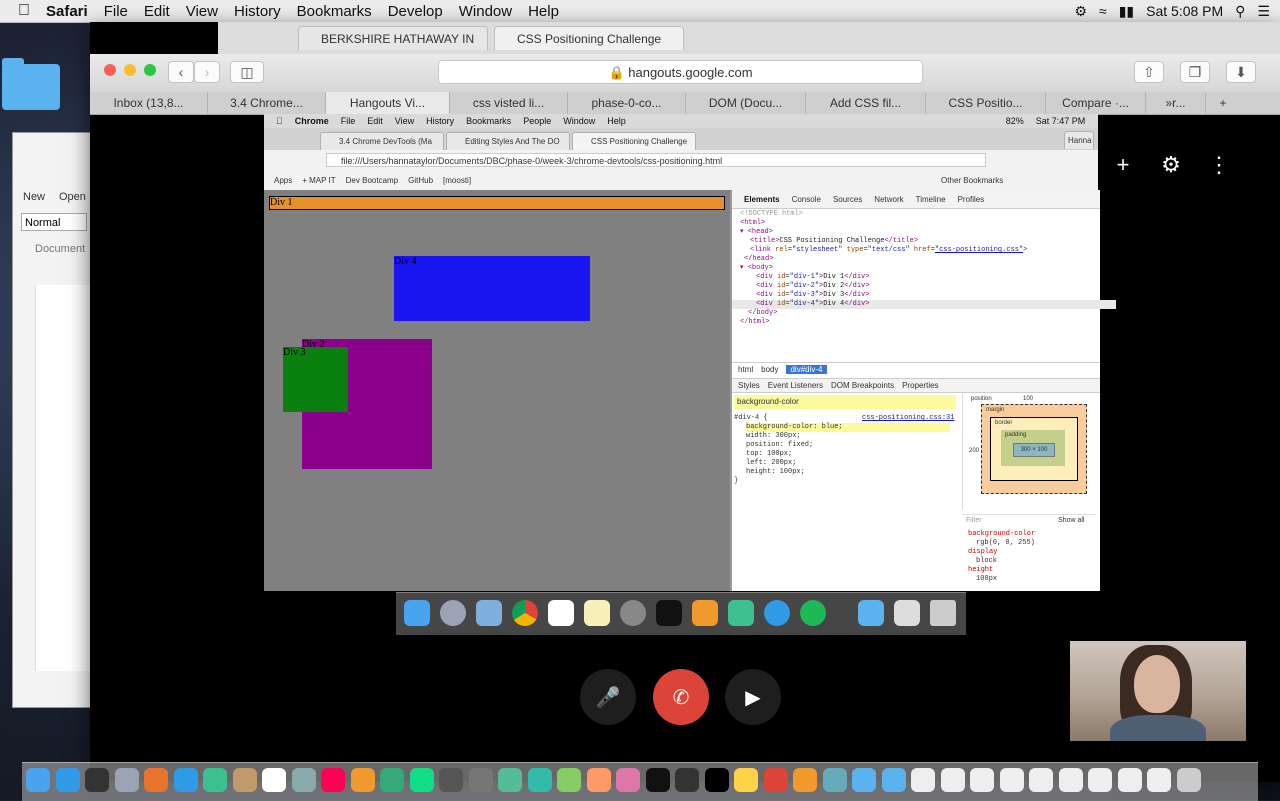 This screenshot has height=801, width=1280. Describe the element at coordinates (485, 11) in the screenshot. I see `menu-window: Window` at that location.